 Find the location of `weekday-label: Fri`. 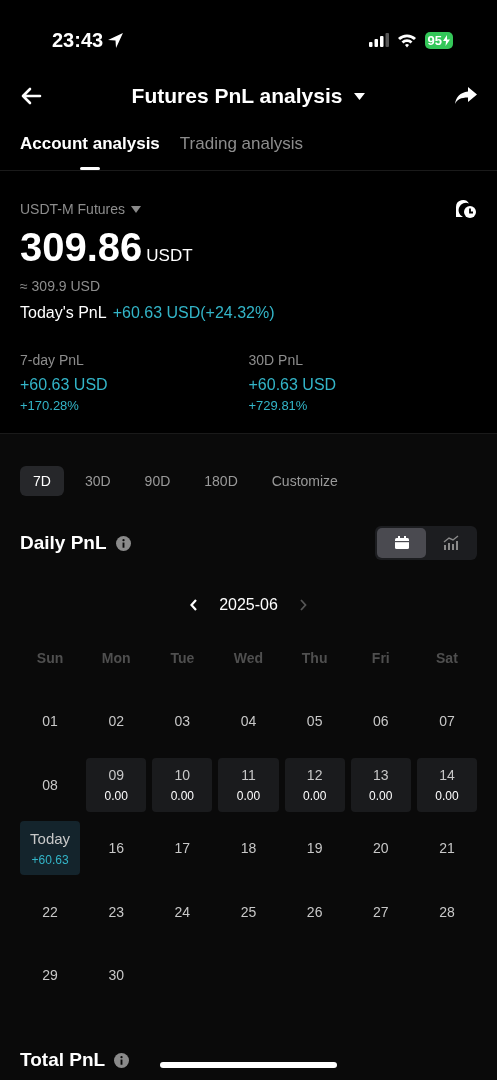

weekday-label: Fri is located at coordinates (380, 658).